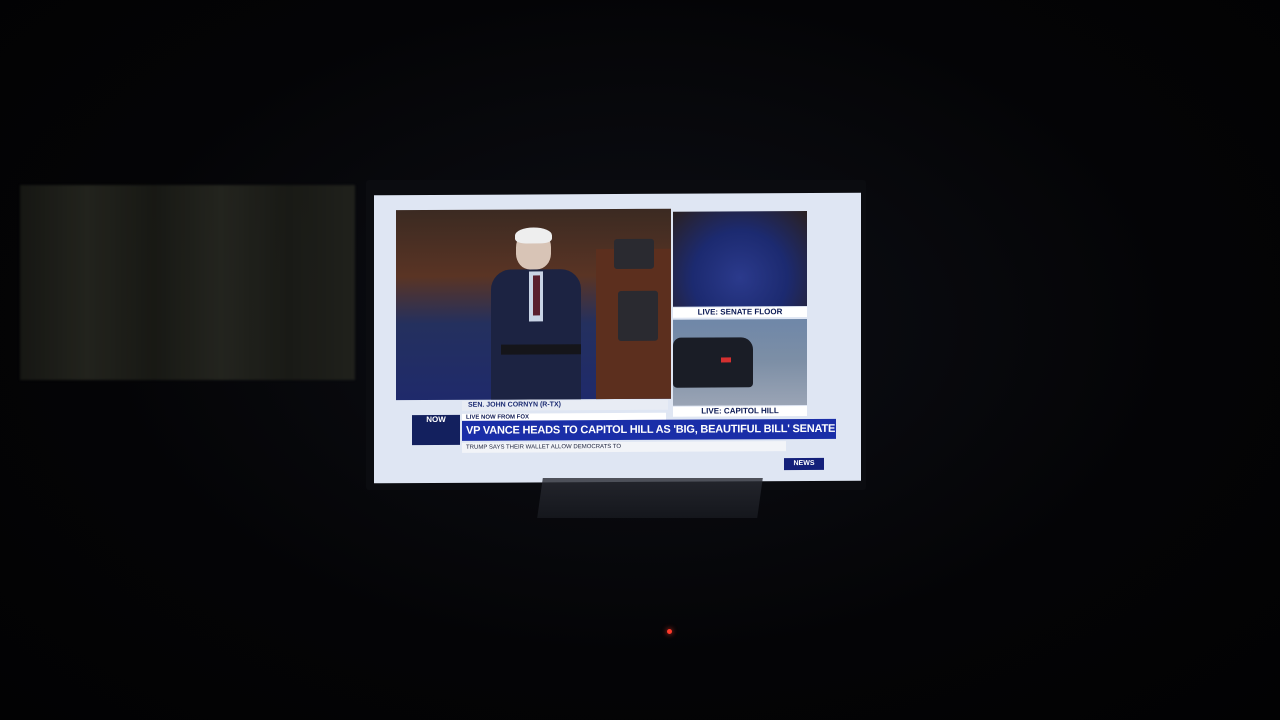 Image resolution: width=1280 pixels, height=720 pixels. I want to click on capitol-hill-label: LIVE: CAPITOL HILL, so click(740, 411).